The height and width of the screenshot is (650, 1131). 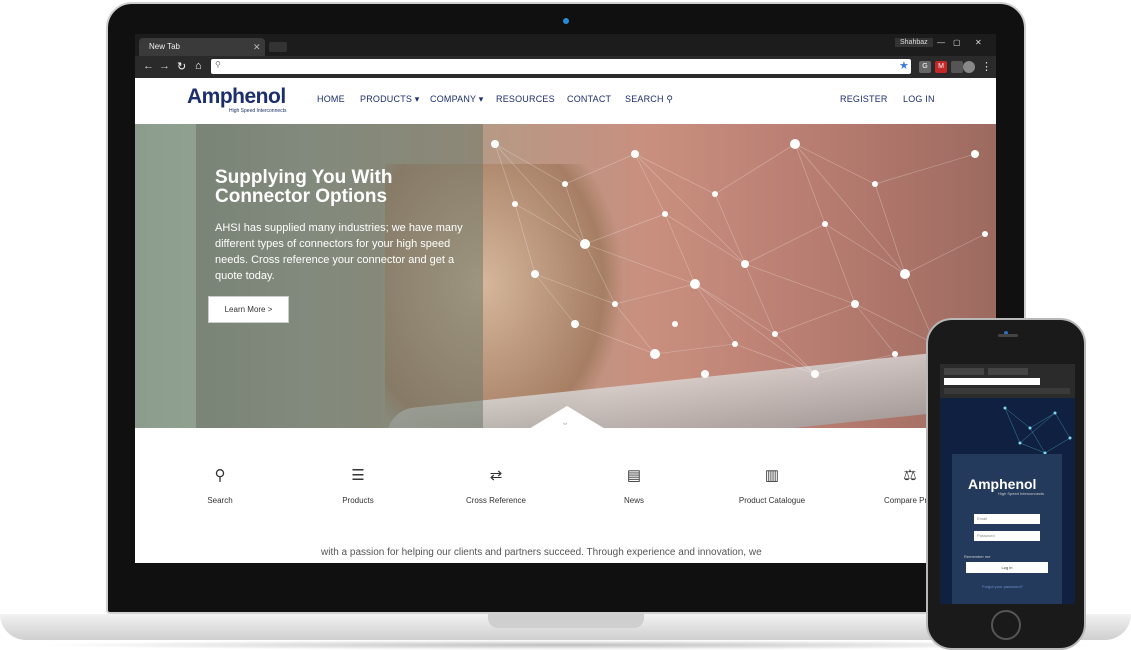 I want to click on document-icon: ▤, so click(x=634, y=475).